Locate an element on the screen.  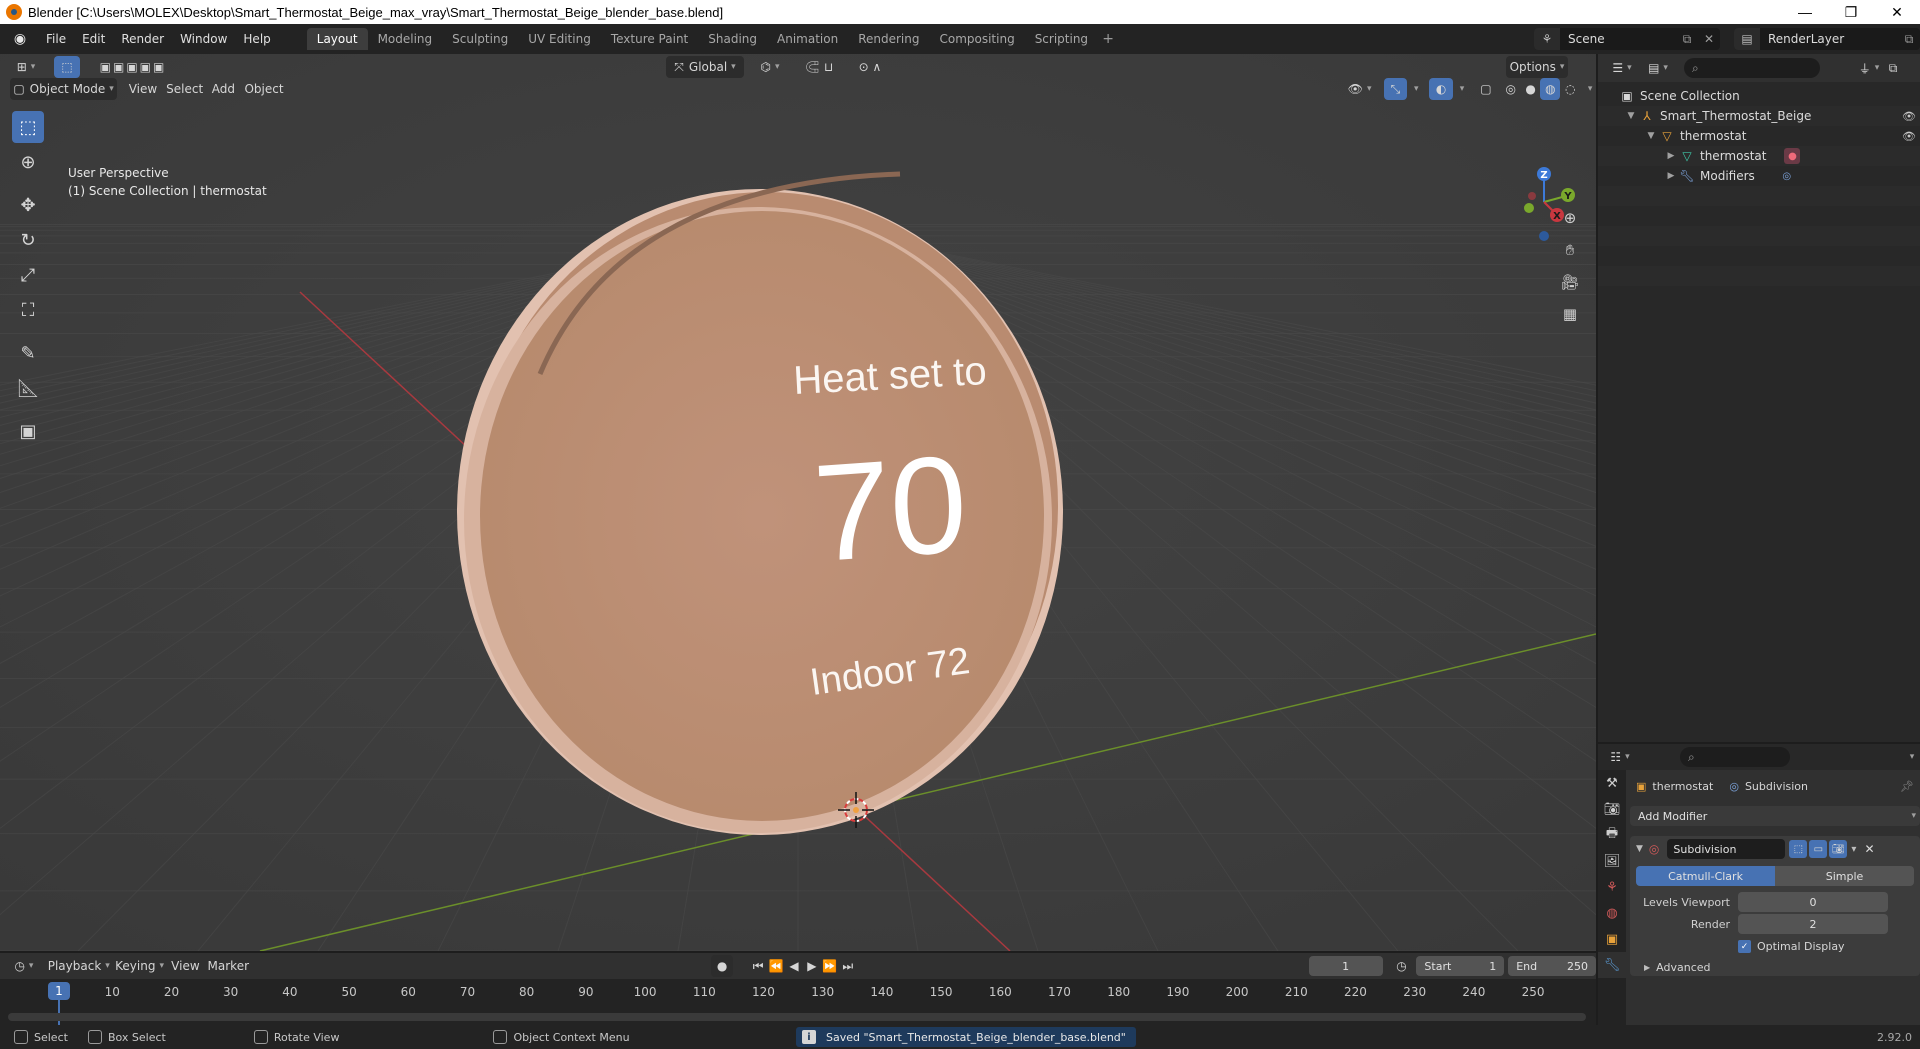
catmull-clark-tab: Catmull-Clark is located at coordinates (1705, 876).